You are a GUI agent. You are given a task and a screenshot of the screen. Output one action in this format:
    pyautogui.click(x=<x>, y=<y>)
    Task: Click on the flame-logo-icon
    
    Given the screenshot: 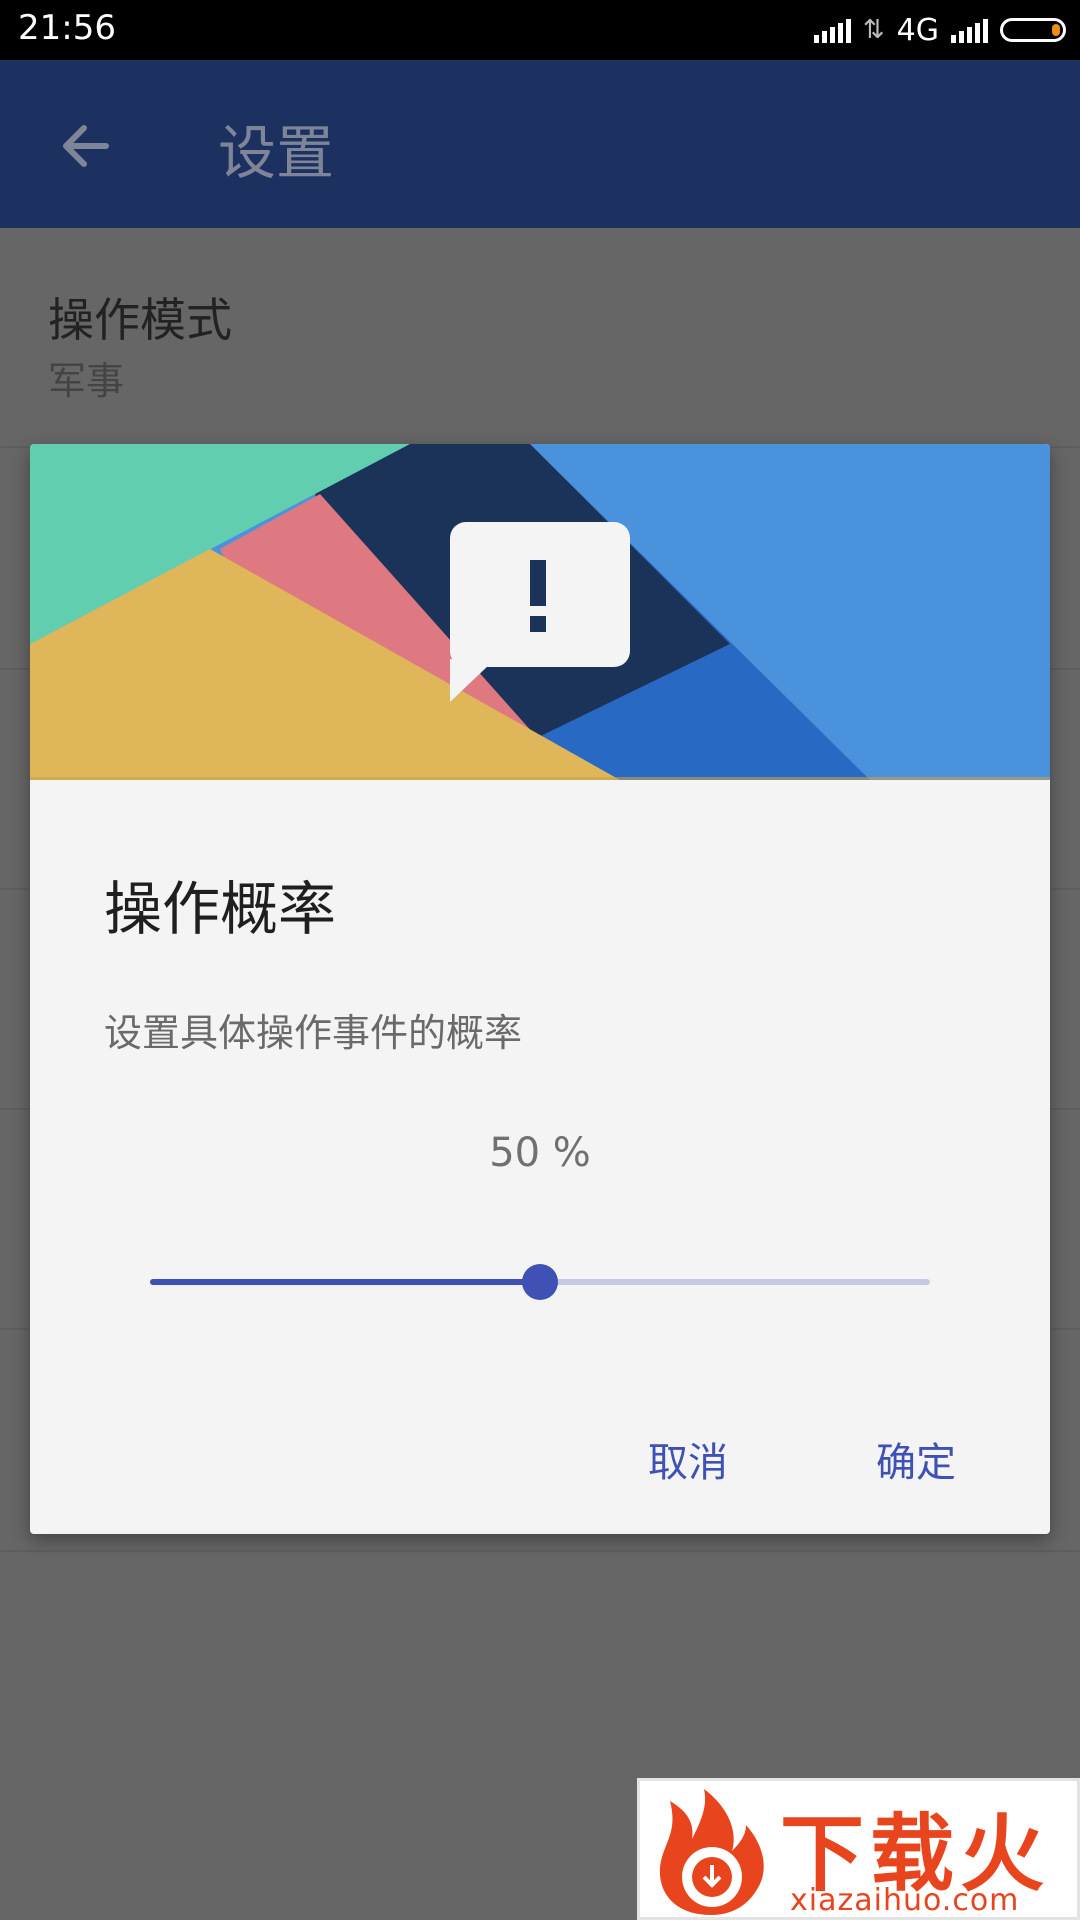 What is the action you would take?
    pyautogui.click(x=711, y=1852)
    